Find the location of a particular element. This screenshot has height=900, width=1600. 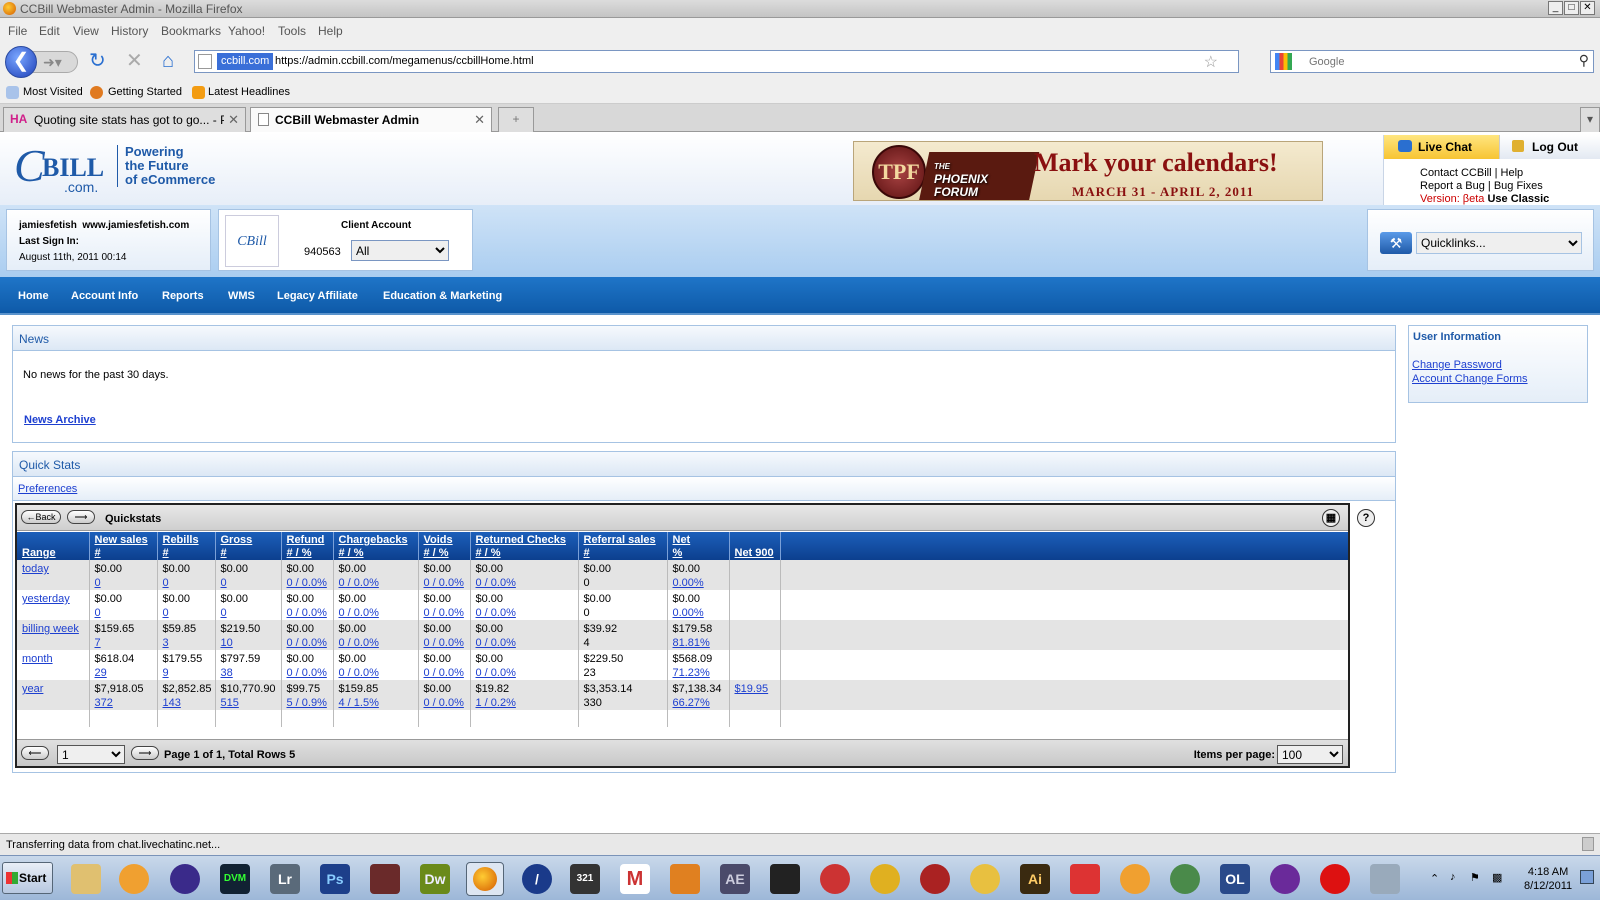

photoshop-icon: Ps is located at coordinates (335, 879).